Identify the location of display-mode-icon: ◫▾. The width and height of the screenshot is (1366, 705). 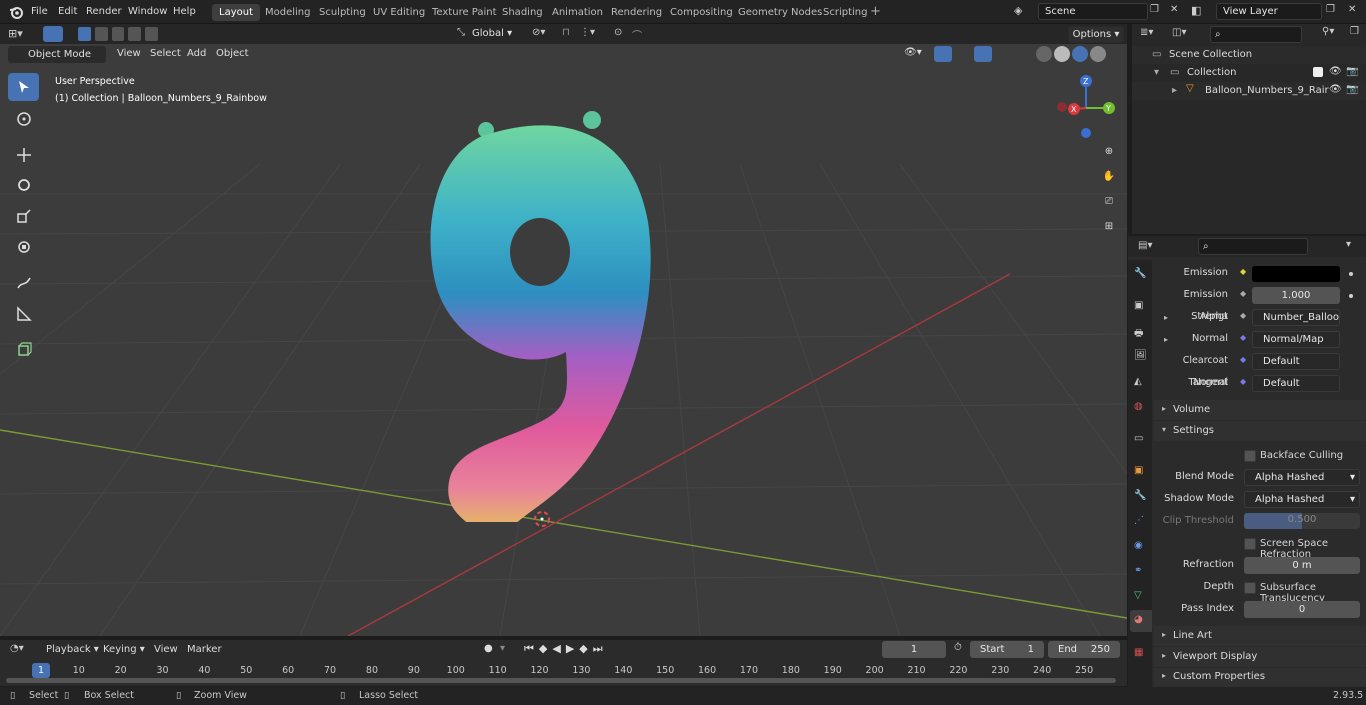
(1179, 32).